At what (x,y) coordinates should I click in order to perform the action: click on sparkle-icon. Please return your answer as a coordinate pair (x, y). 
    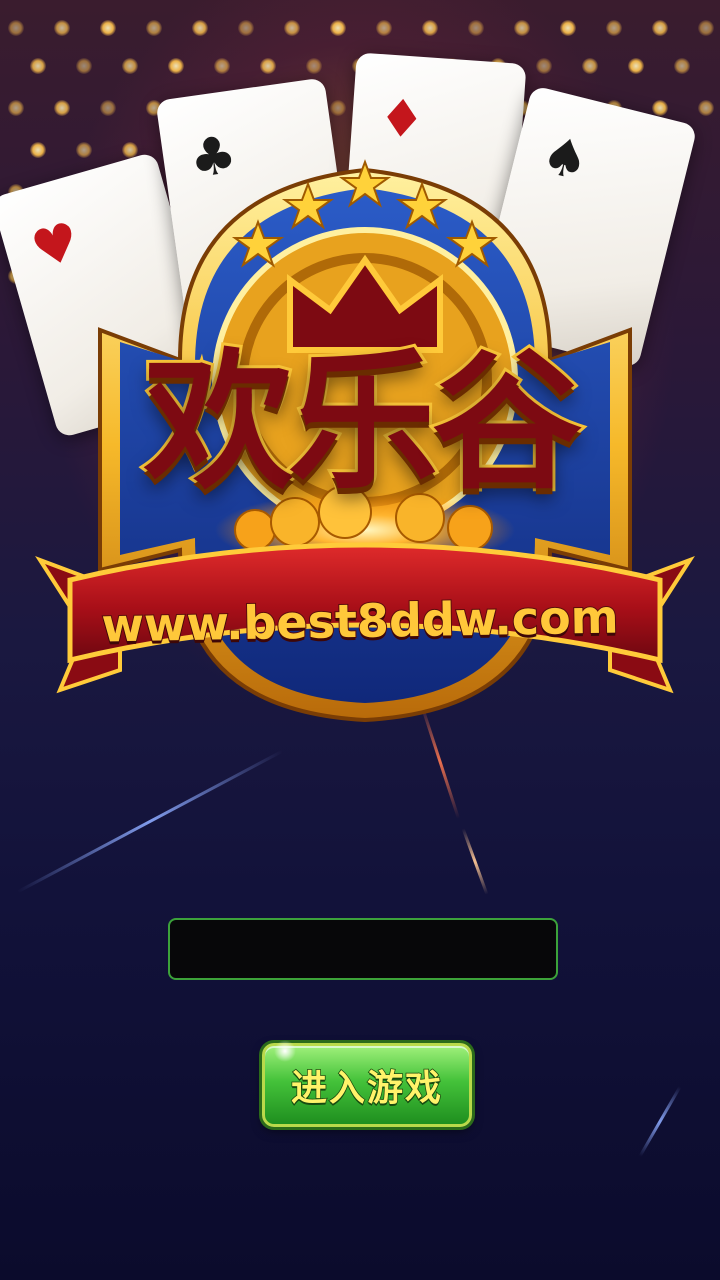
    Looking at the image, I should click on (285, 1051).